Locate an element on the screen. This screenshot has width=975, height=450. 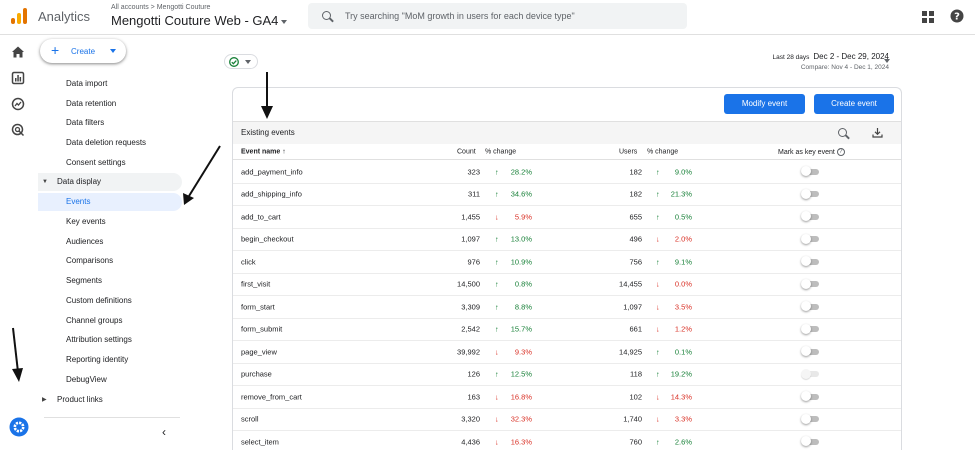
table-row: remove_from_cart 163 ↓ 16.8% 102 ↓ 14.3% is located at coordinates (567, 397).